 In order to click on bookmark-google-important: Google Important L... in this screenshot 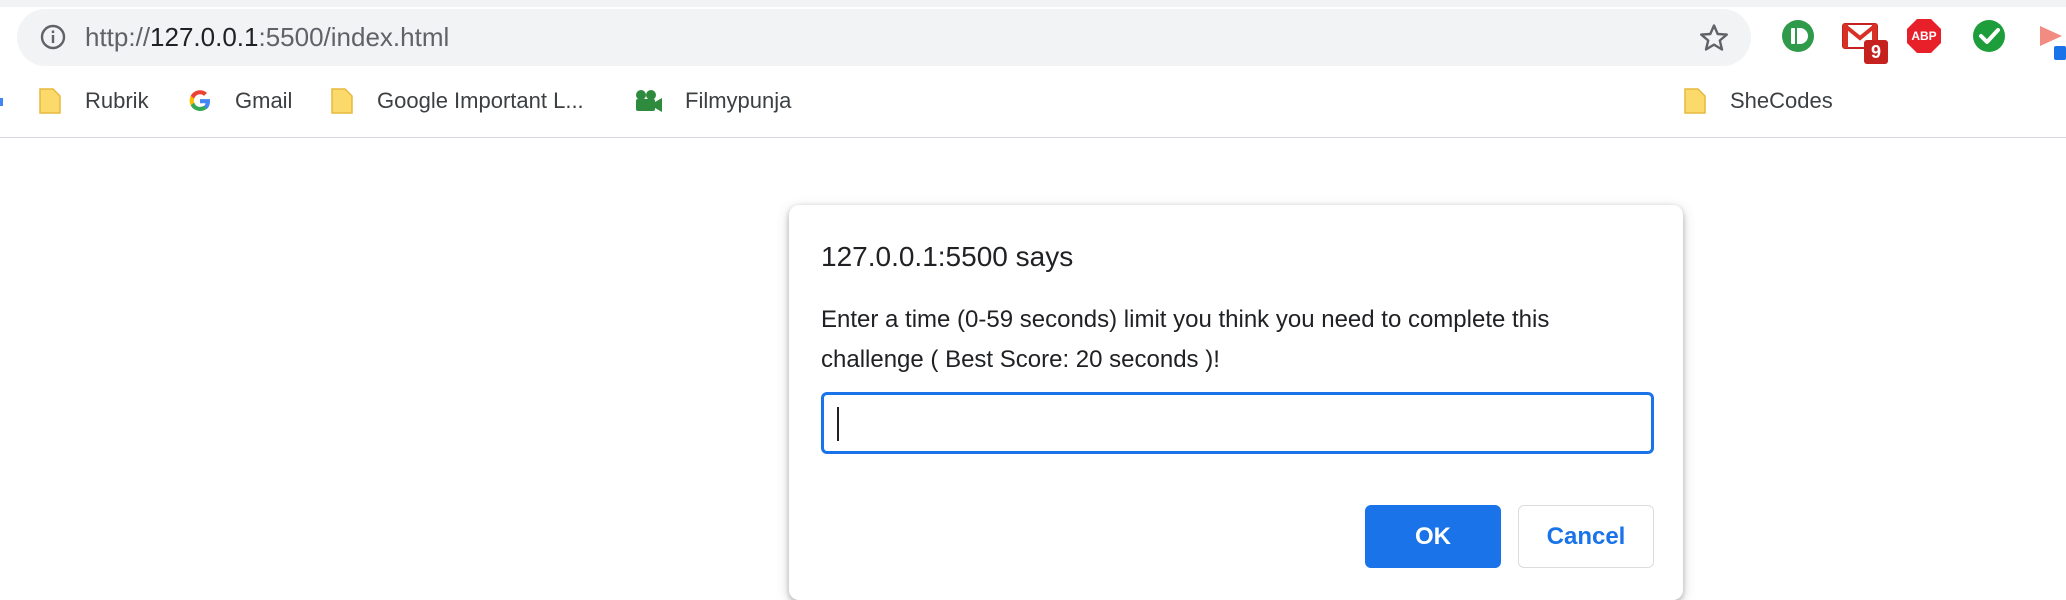, I will do `click(456, 101)`.